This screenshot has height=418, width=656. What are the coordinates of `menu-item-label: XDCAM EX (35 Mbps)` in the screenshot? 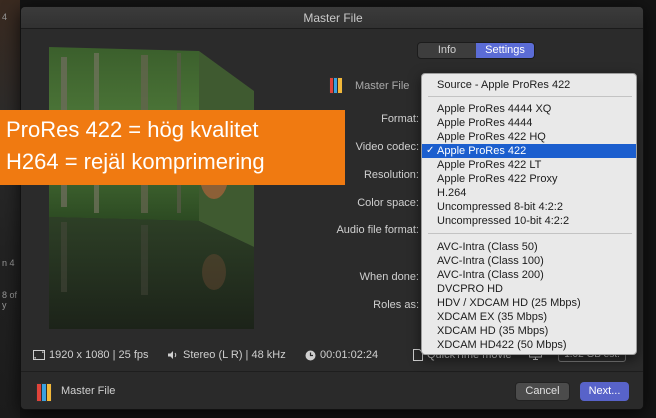 It's located at (492, 317).